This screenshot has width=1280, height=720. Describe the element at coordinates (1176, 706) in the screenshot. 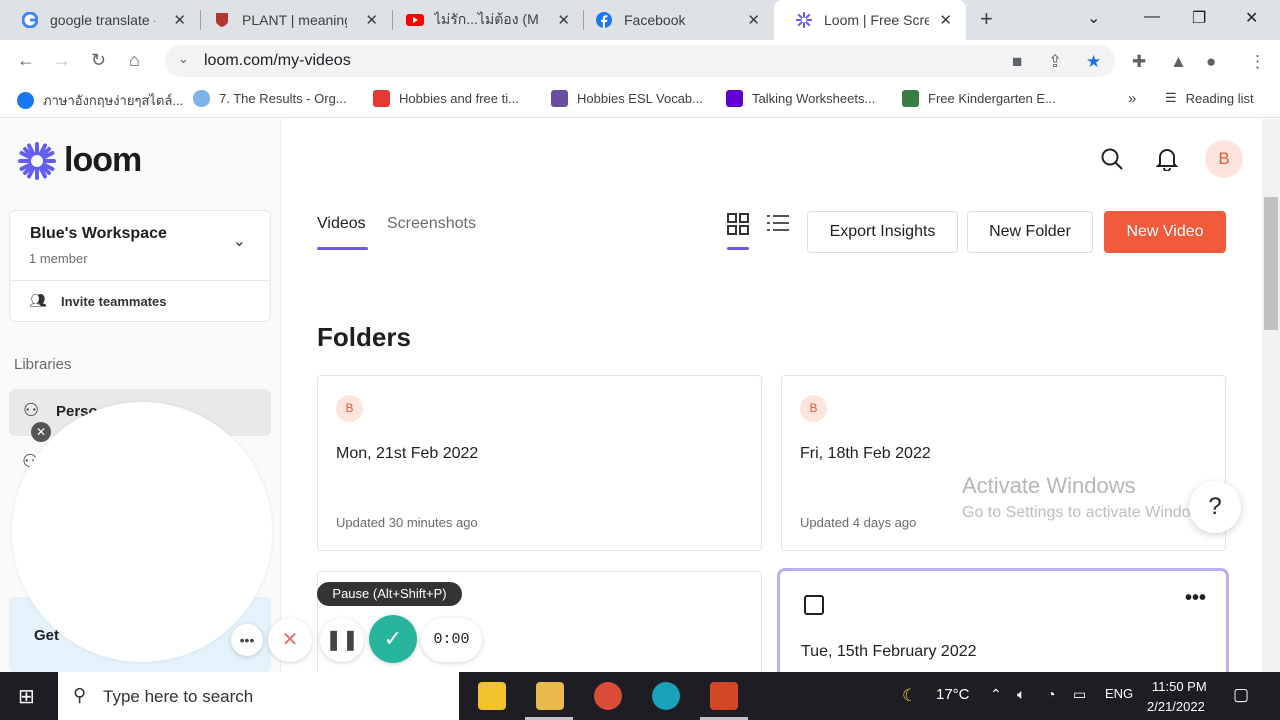

I see `clock-date: 2/21/2022` at that location.